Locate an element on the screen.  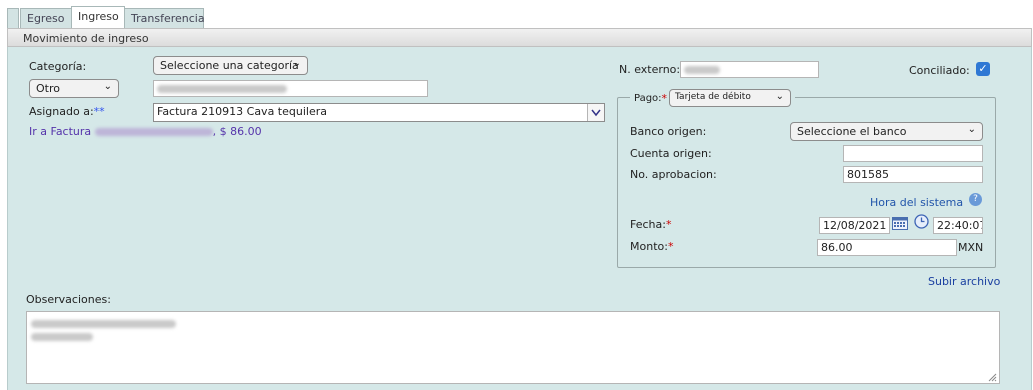
tipo-select: Otro ⌄ is located at coordinates (74, 88).